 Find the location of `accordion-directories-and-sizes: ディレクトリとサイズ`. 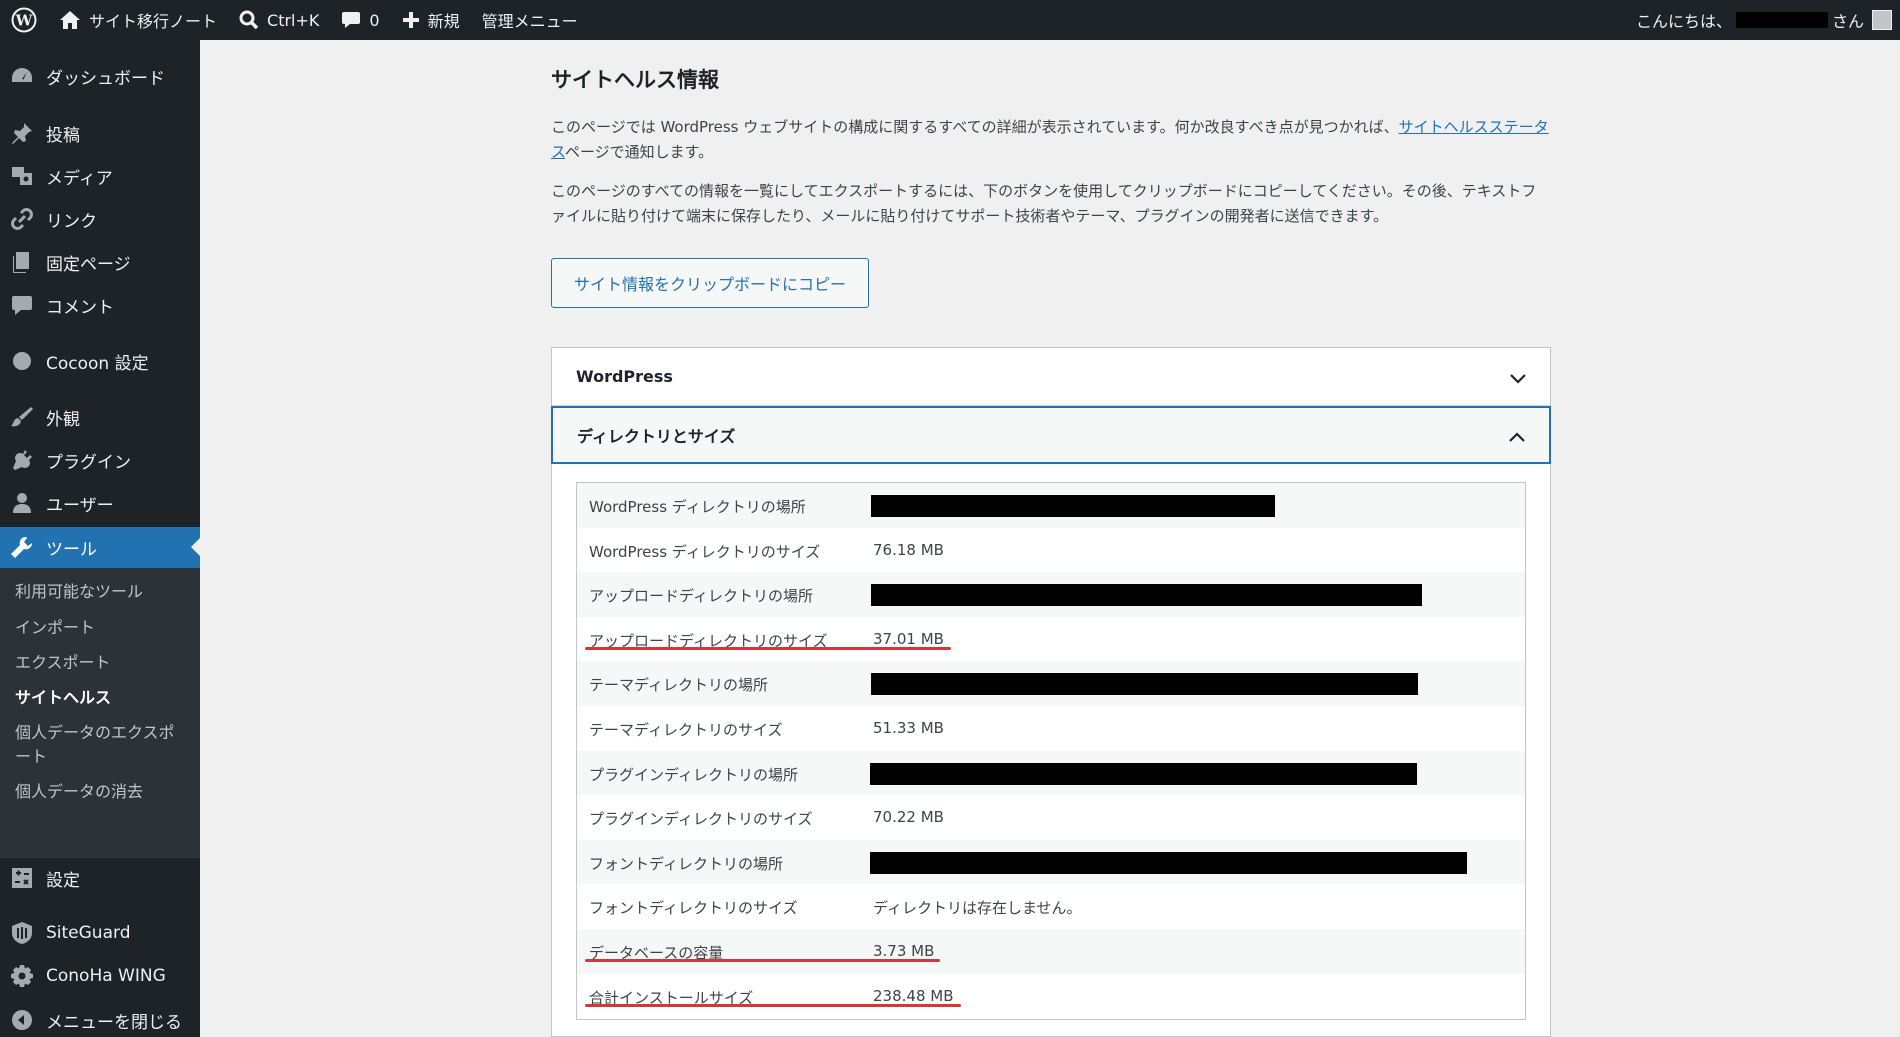

accordion-directories-and-sizes: ディレクトリとサイズ is located at coordinates (1051, 435).